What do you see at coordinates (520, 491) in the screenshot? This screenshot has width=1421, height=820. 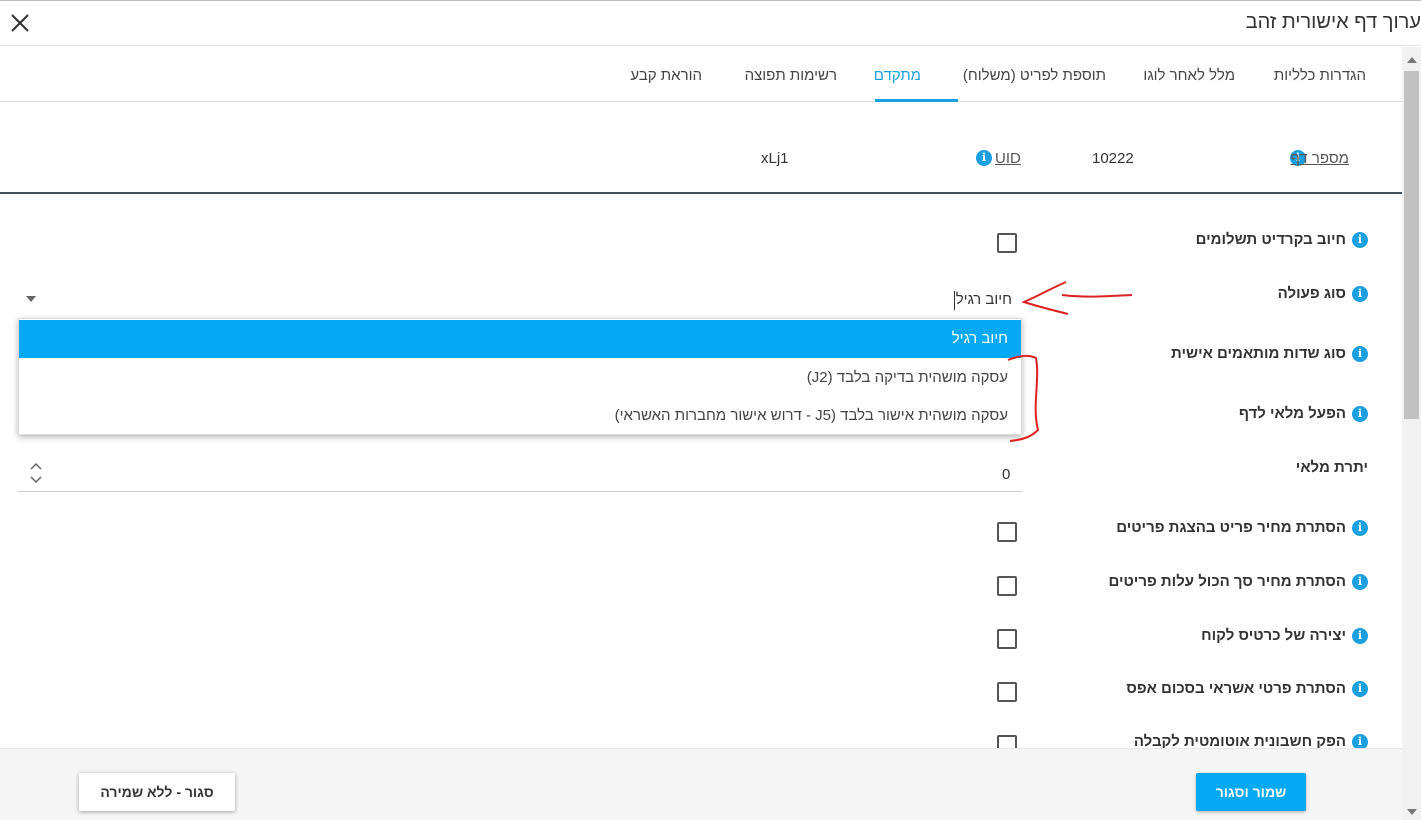 I see `stock-remaining-underline` at bounding box center [520, 491].